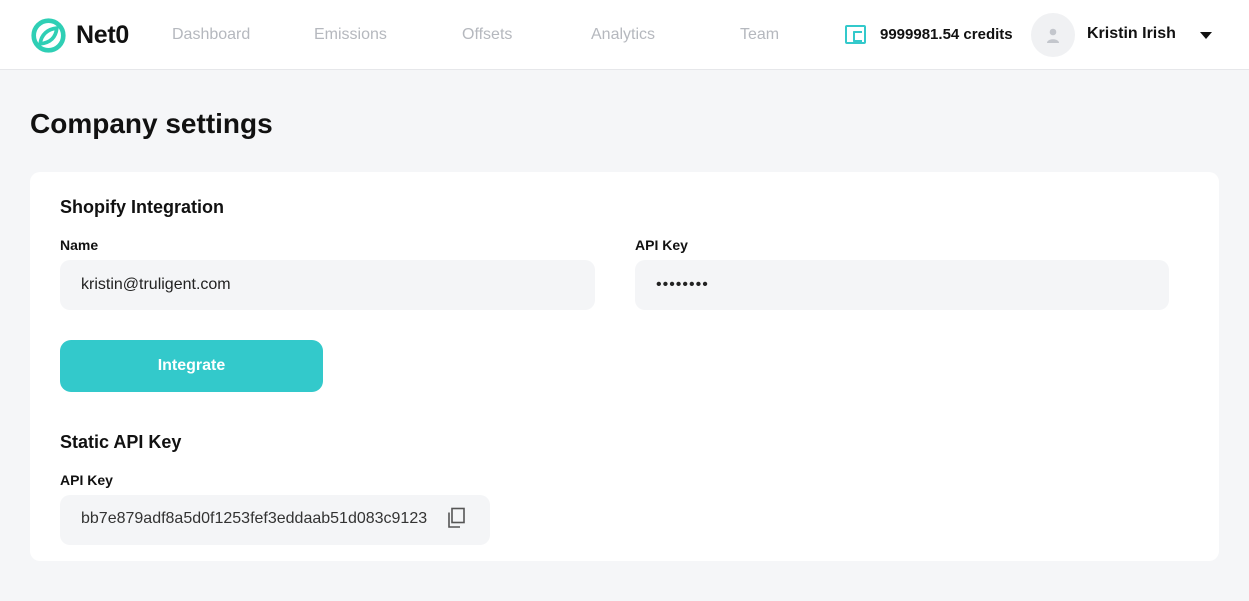  What do you see at coordinates (855, 34) in the screenshot?
I see `wallet-icon` at bounding box center [855, 34].